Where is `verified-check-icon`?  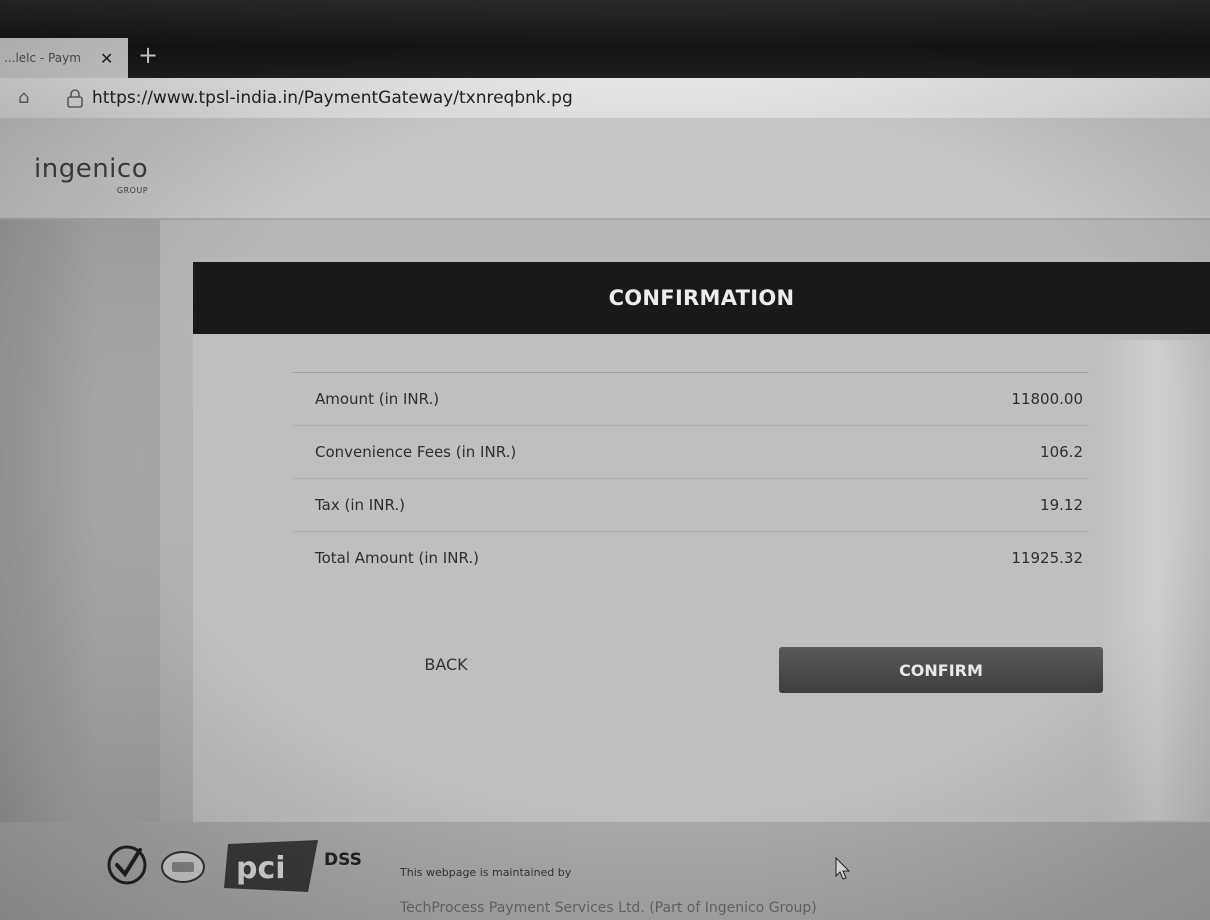
verified-check-icon is located at coordinates (127, 865).